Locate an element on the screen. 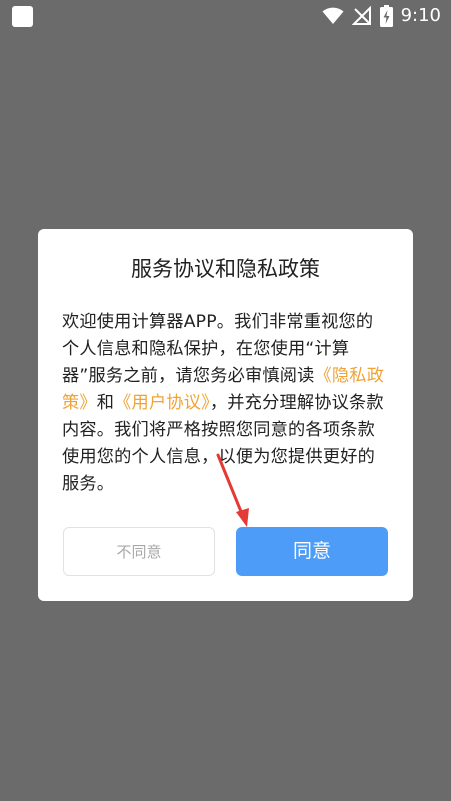  user-agreement-link: 《用户协议》 is located at coordinates (162, 403).